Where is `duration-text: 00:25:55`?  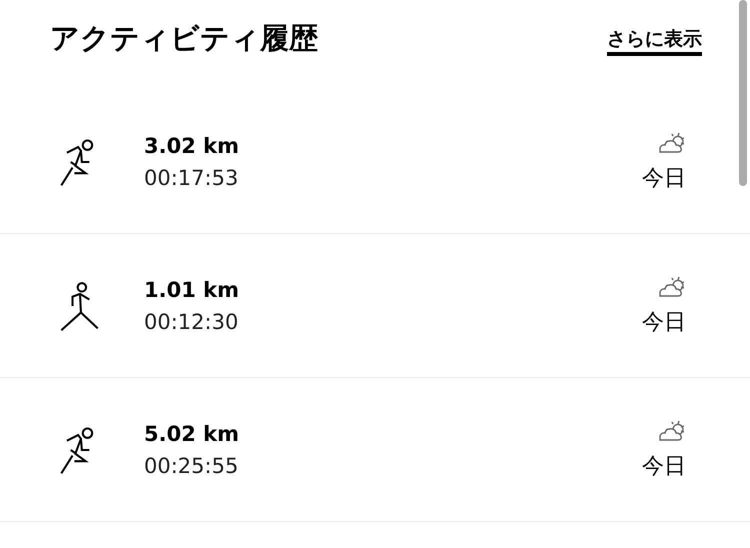 duration-text: 00:25:55 is located at coordinates (192, 466).